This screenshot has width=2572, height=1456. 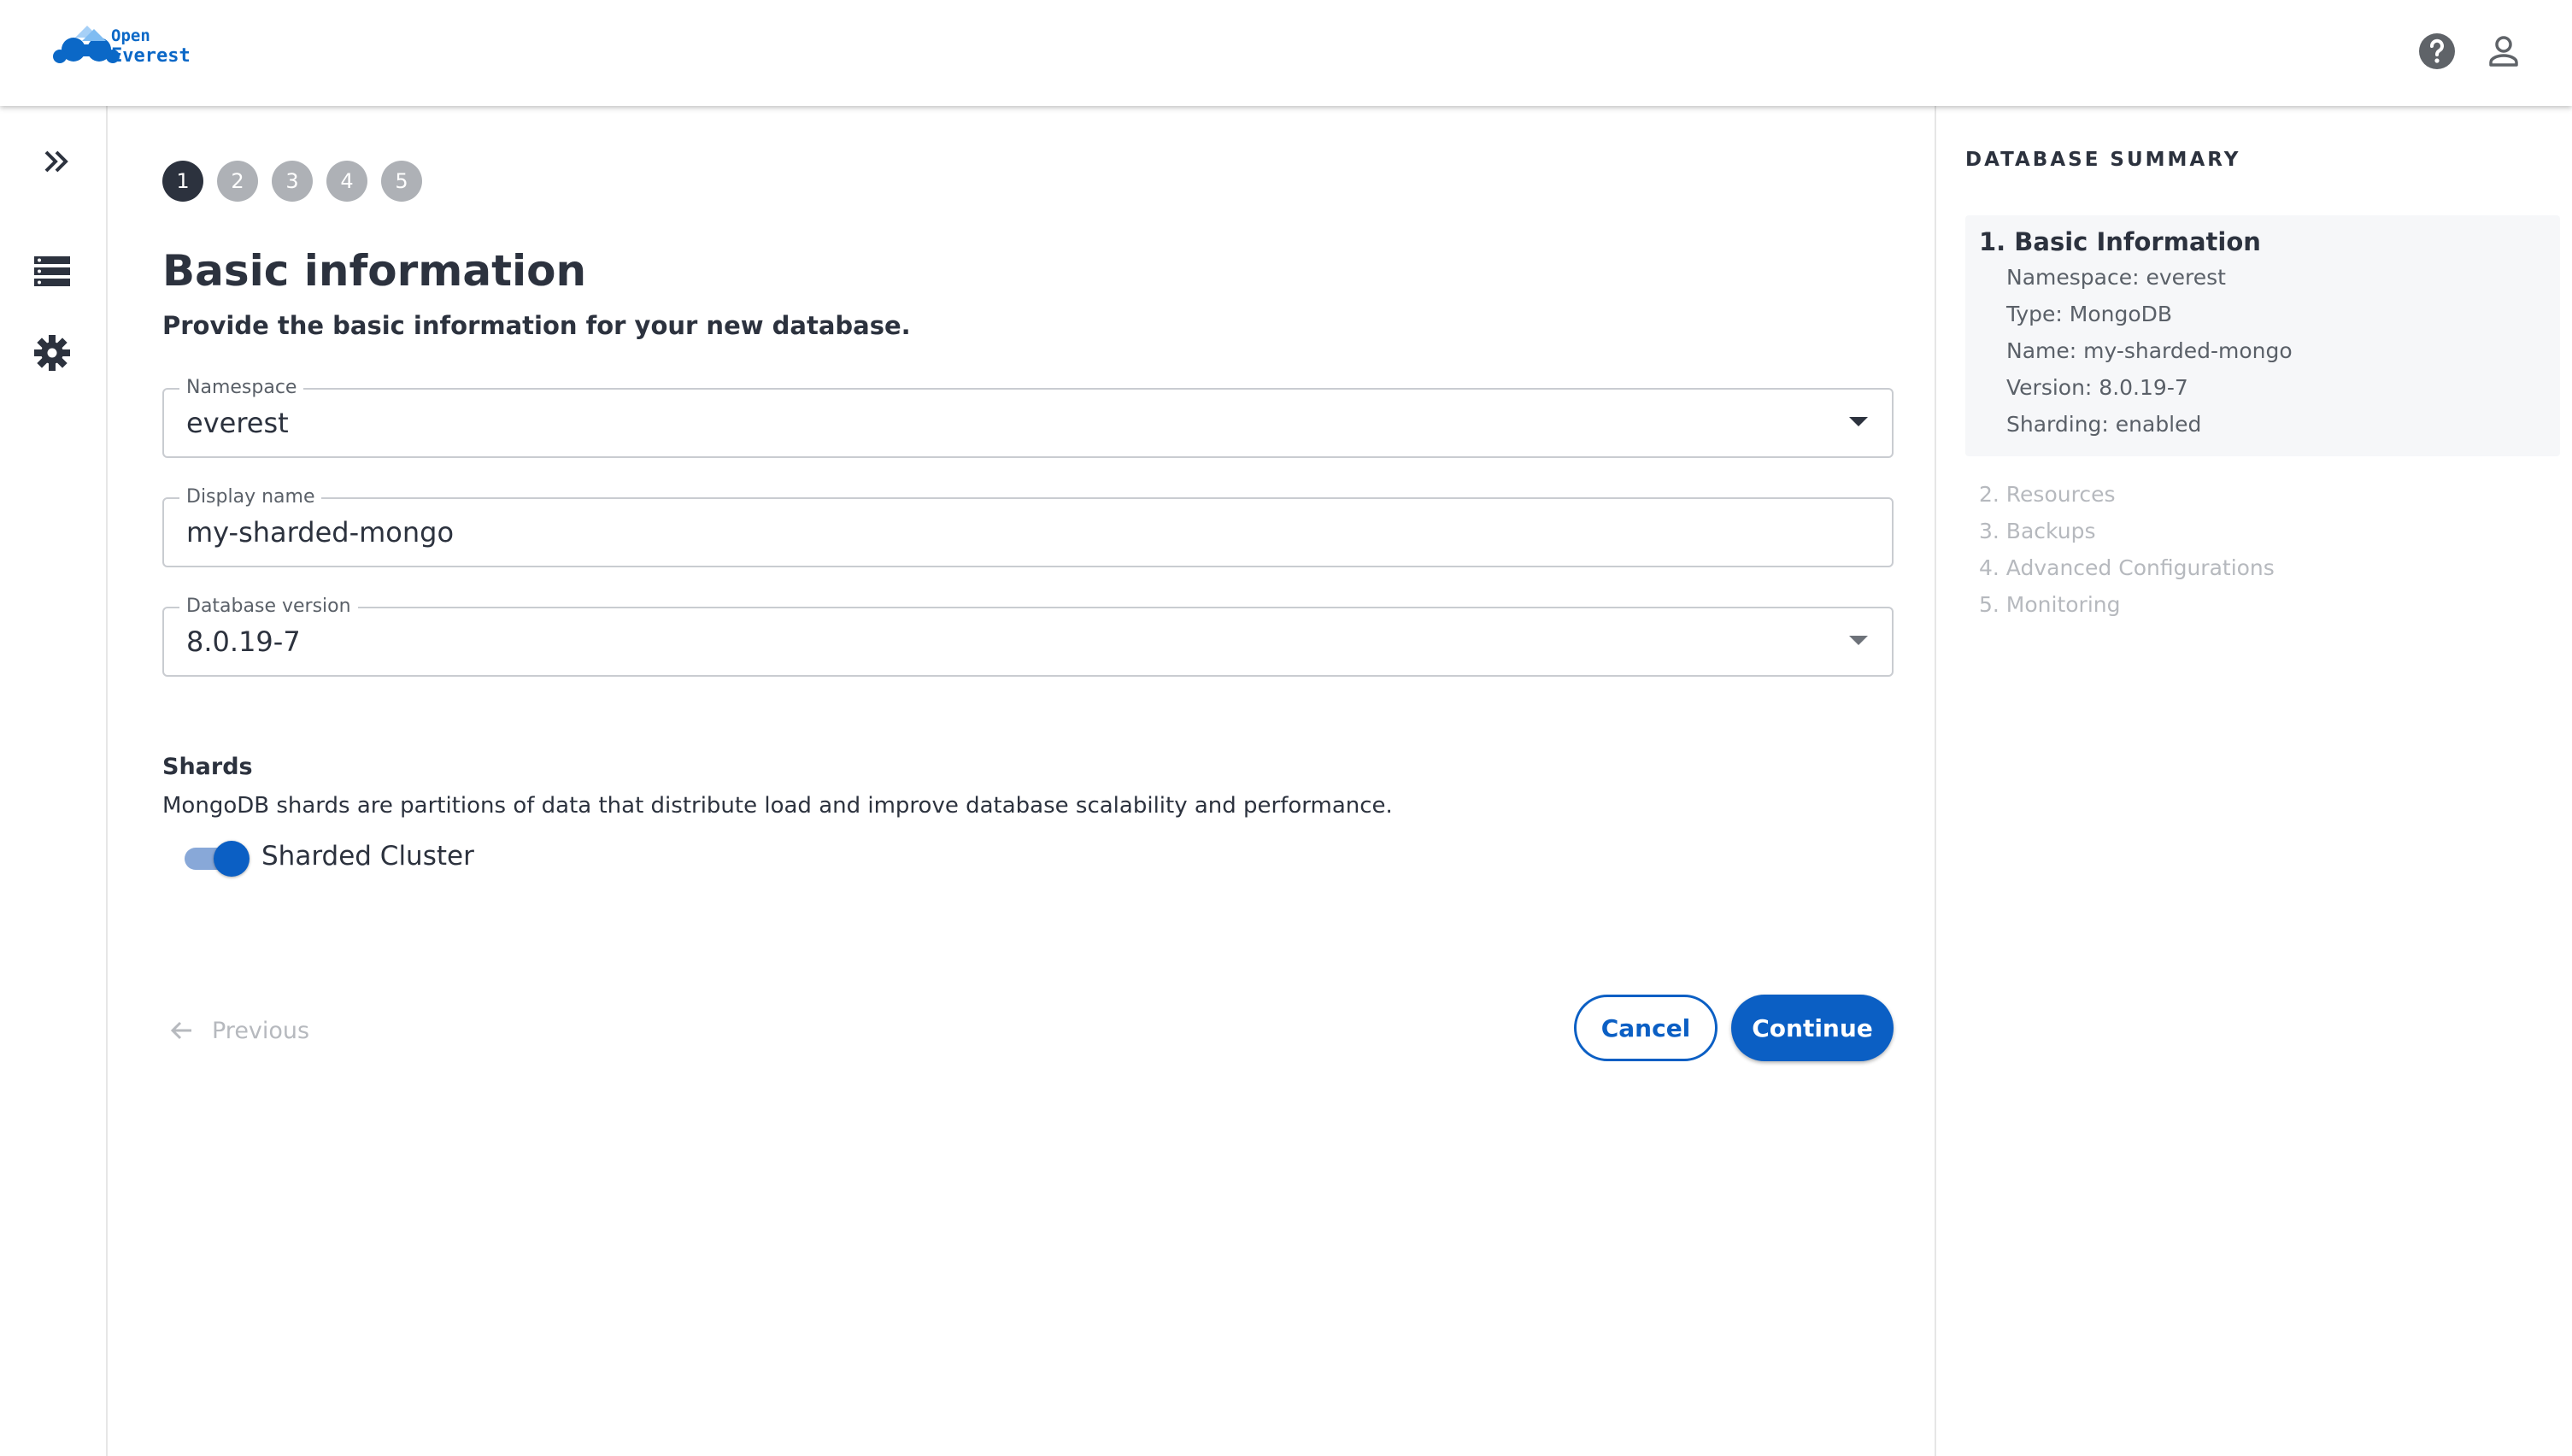 I want to click on toggle-knob, so click(x=232, y=859).